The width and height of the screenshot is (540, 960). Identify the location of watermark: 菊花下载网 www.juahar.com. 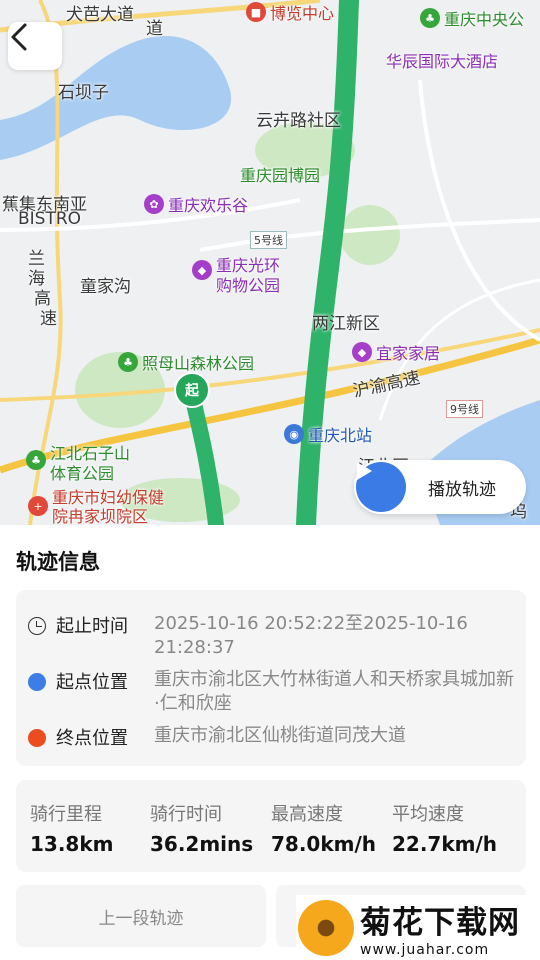
(418, 927).